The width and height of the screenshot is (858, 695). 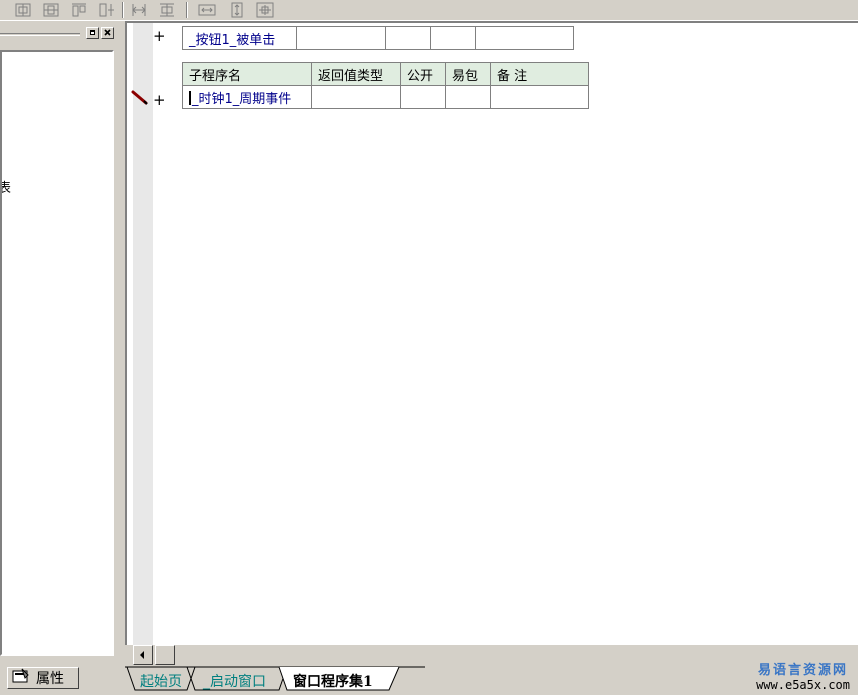 I want to click on left-panel: 表, so click(x=62, y=343).